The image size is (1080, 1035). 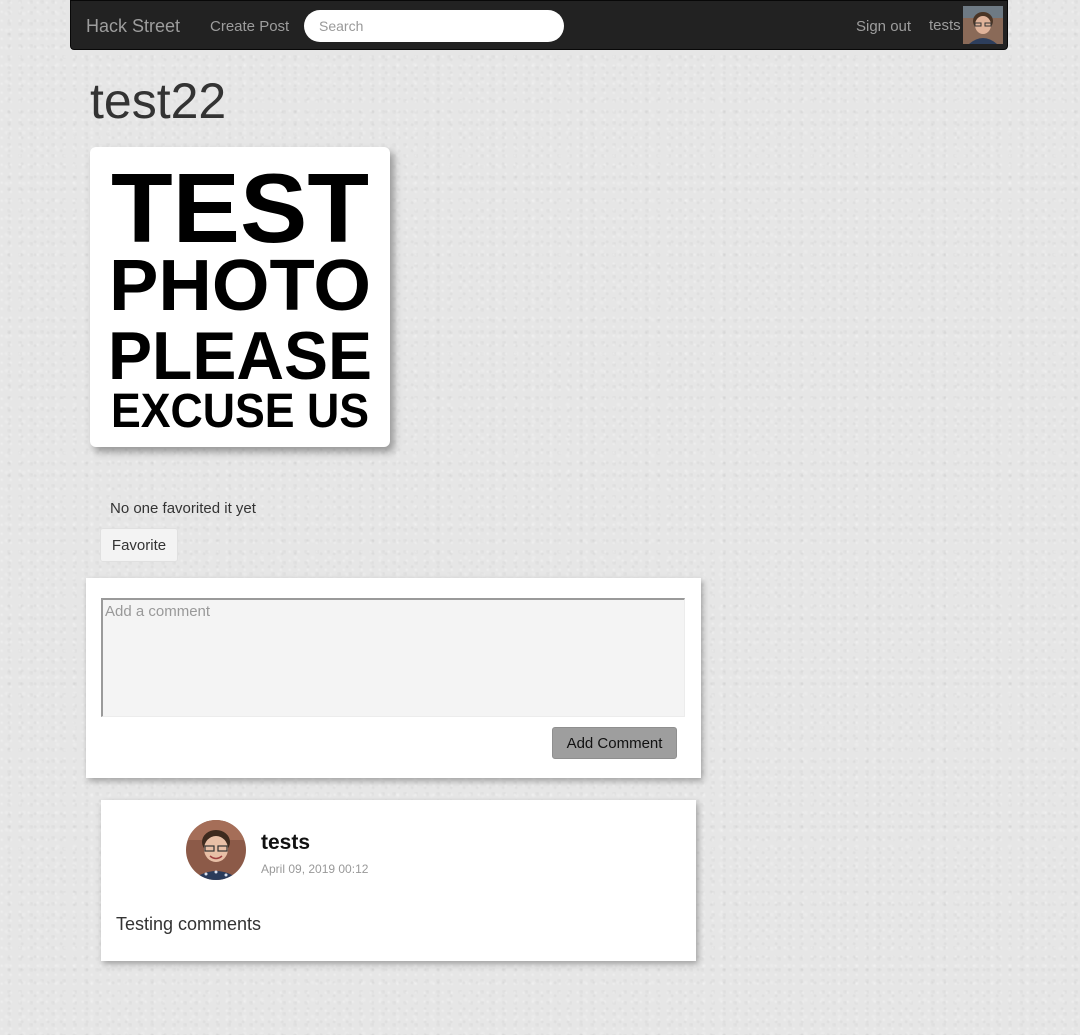 What do you see at coordinates (240, 286) in the screenshot?
I see `image-line-2: PHOTO` at bounding box center [240, 286].